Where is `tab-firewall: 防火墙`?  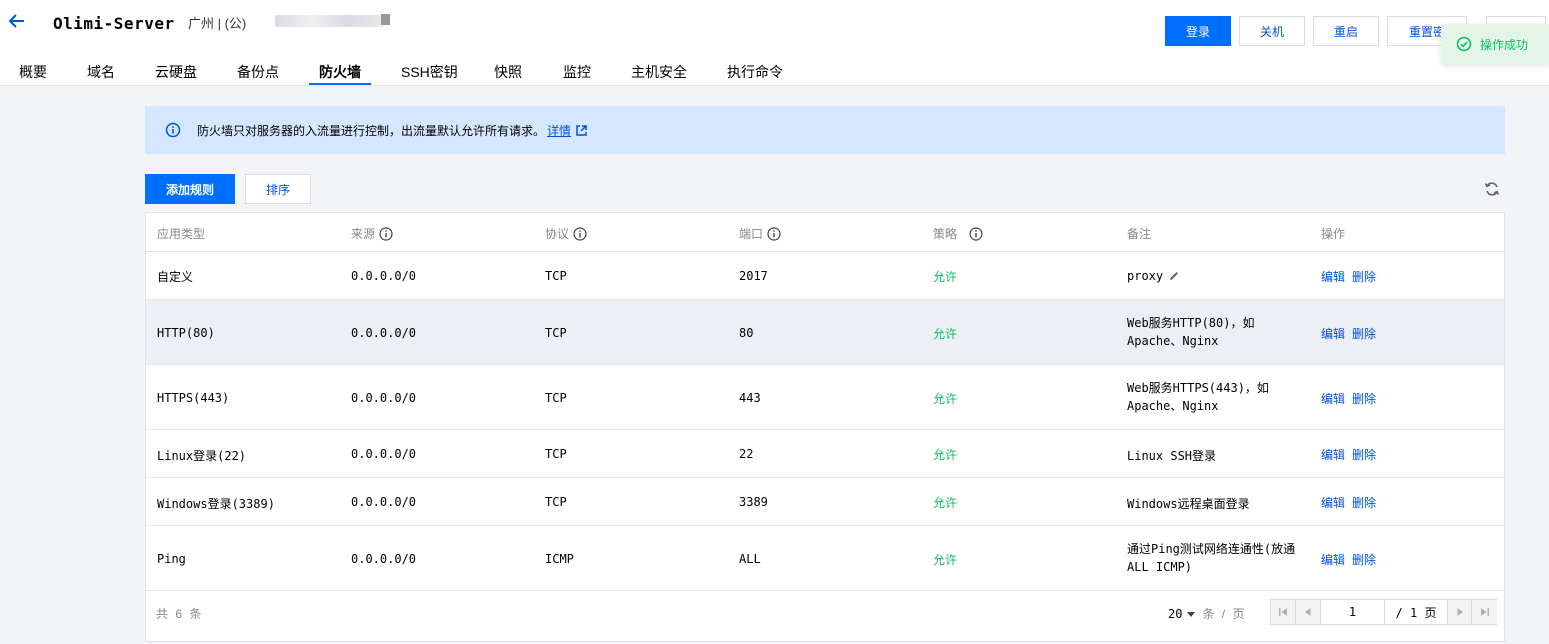 tab-firewall: 防火墙 is located at coordinates (340, 72).